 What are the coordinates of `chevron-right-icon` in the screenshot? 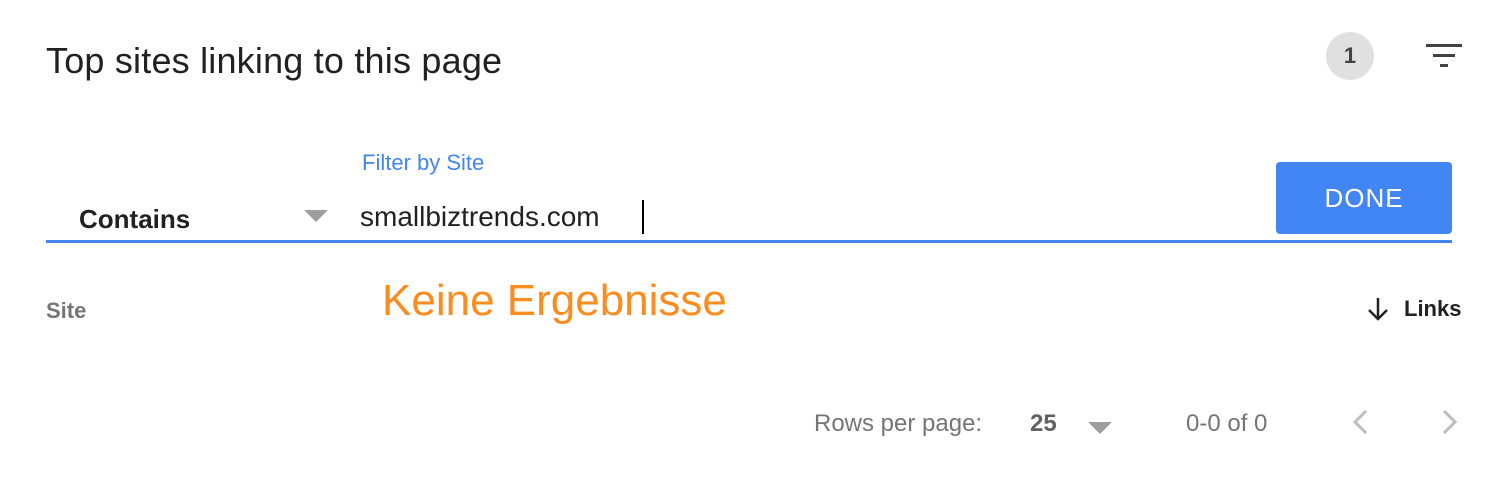 It's located at (1450, 422).